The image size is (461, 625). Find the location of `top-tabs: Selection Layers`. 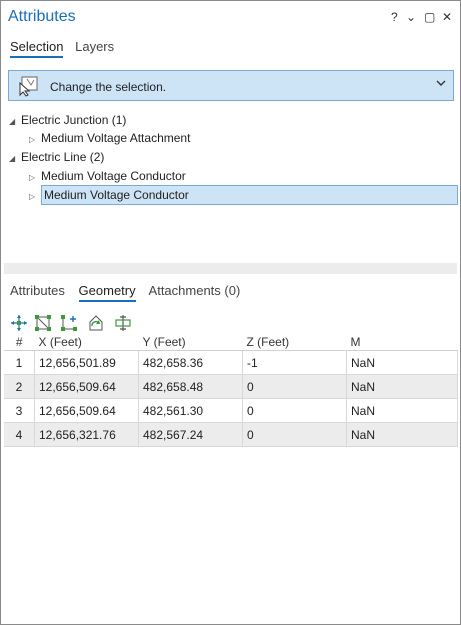

top-tabs: Selection Layers is located at coordinates (66, 48).